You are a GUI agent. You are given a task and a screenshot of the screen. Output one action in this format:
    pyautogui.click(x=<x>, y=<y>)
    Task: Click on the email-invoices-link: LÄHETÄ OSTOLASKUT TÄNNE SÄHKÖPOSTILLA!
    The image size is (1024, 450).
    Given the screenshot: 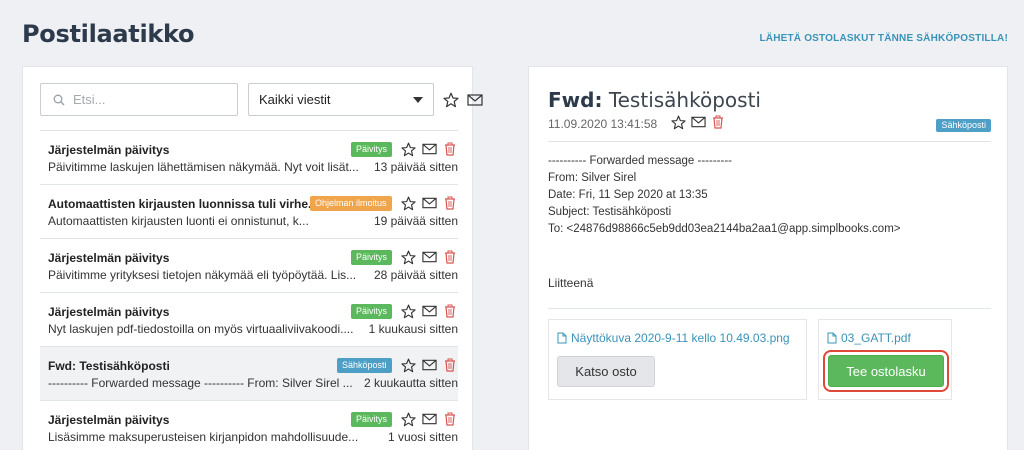 What is the action you would take?
    pyautogui.click(x=883, y=38)
    